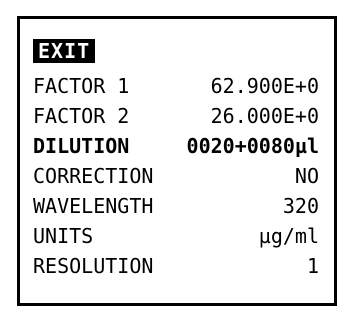 Image resolution: width=357 pixels, height=320 pixels. What do you see at coordinates (81, 86) in the screenshot?
I see `setting-label: FACTOR 1` at bounding box center [81, 86].